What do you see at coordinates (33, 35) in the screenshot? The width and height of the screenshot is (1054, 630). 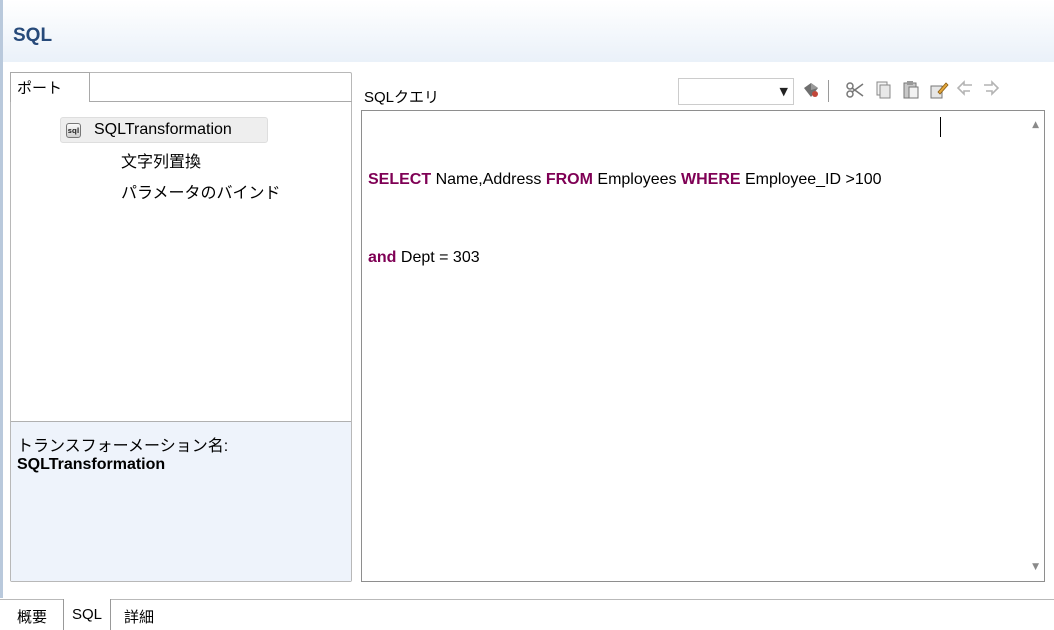 I see `page-title: SQL` at bounding box center [33, 35].